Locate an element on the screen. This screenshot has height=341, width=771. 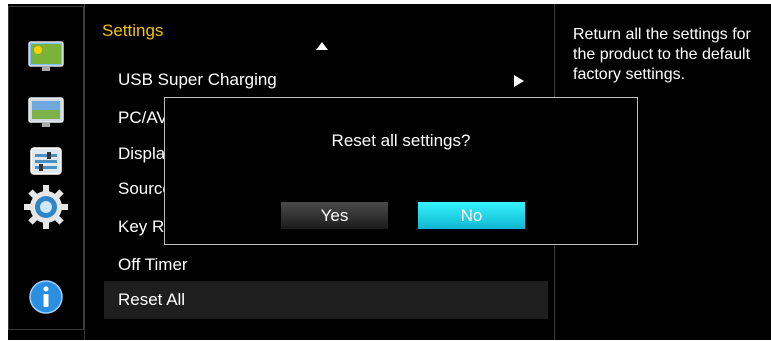
menu-item-usb-super-charging: USB Super Charging is located at coordinates (326, 80).